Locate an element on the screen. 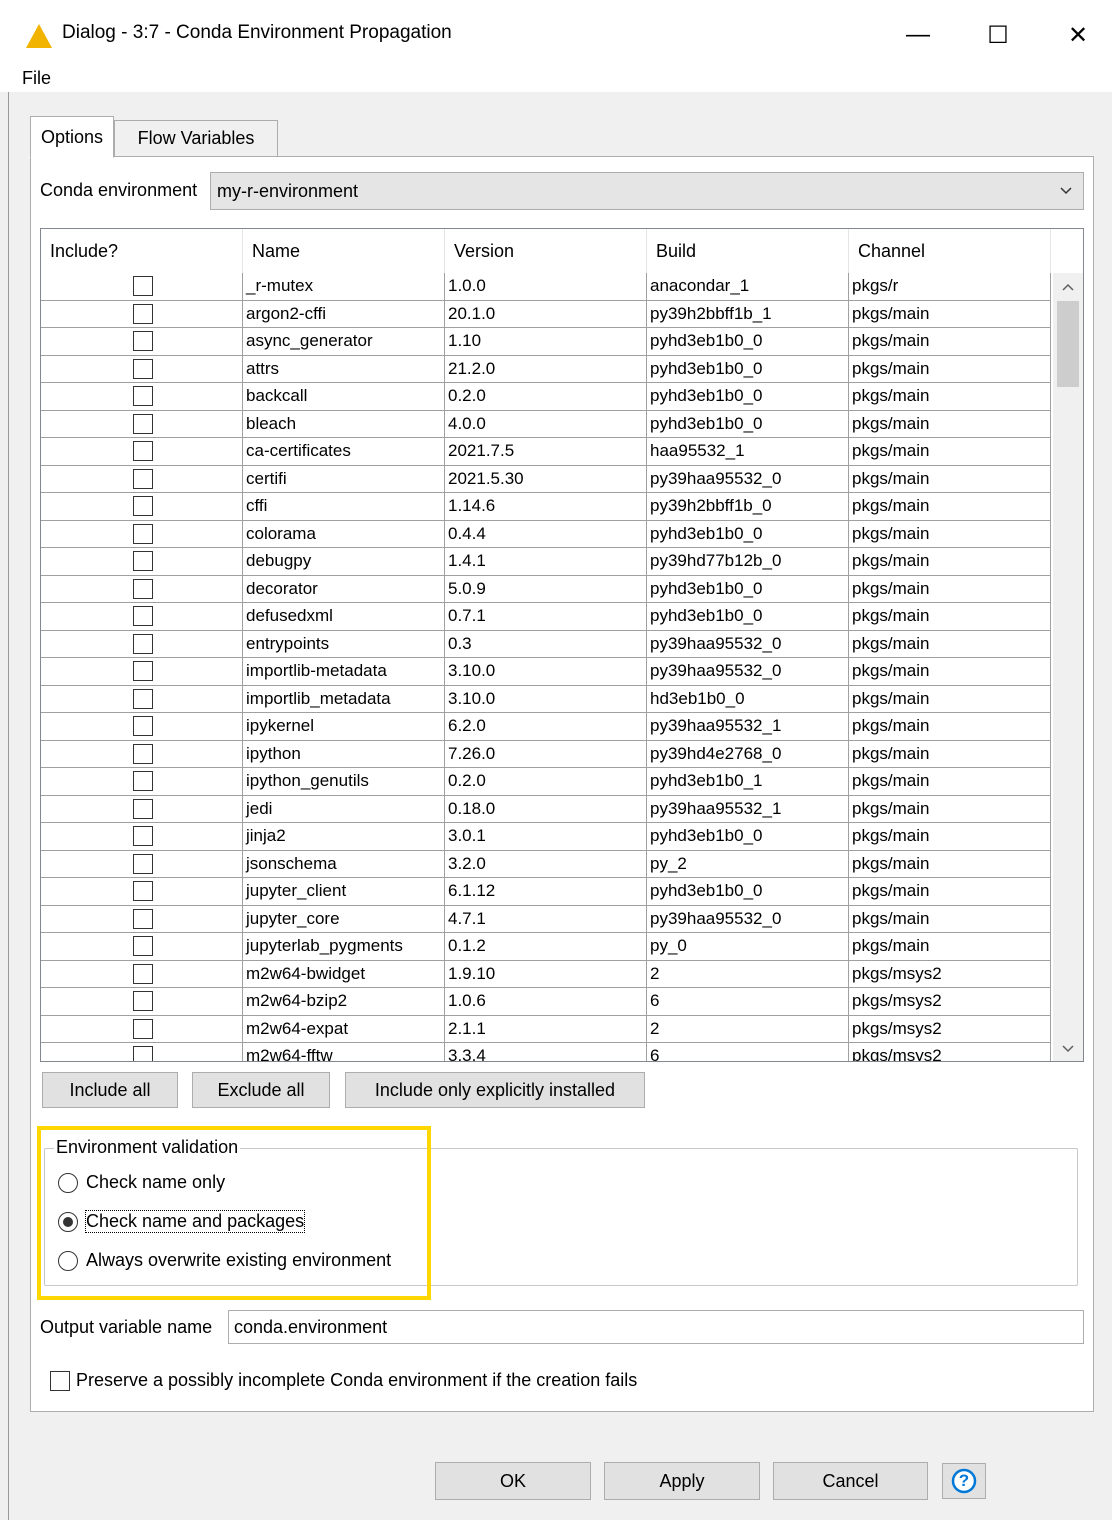  table-row: argon2-cffi 20.1.0 py39h2bbff1b_1 pkgs/main is located at coordinates (546, 314).